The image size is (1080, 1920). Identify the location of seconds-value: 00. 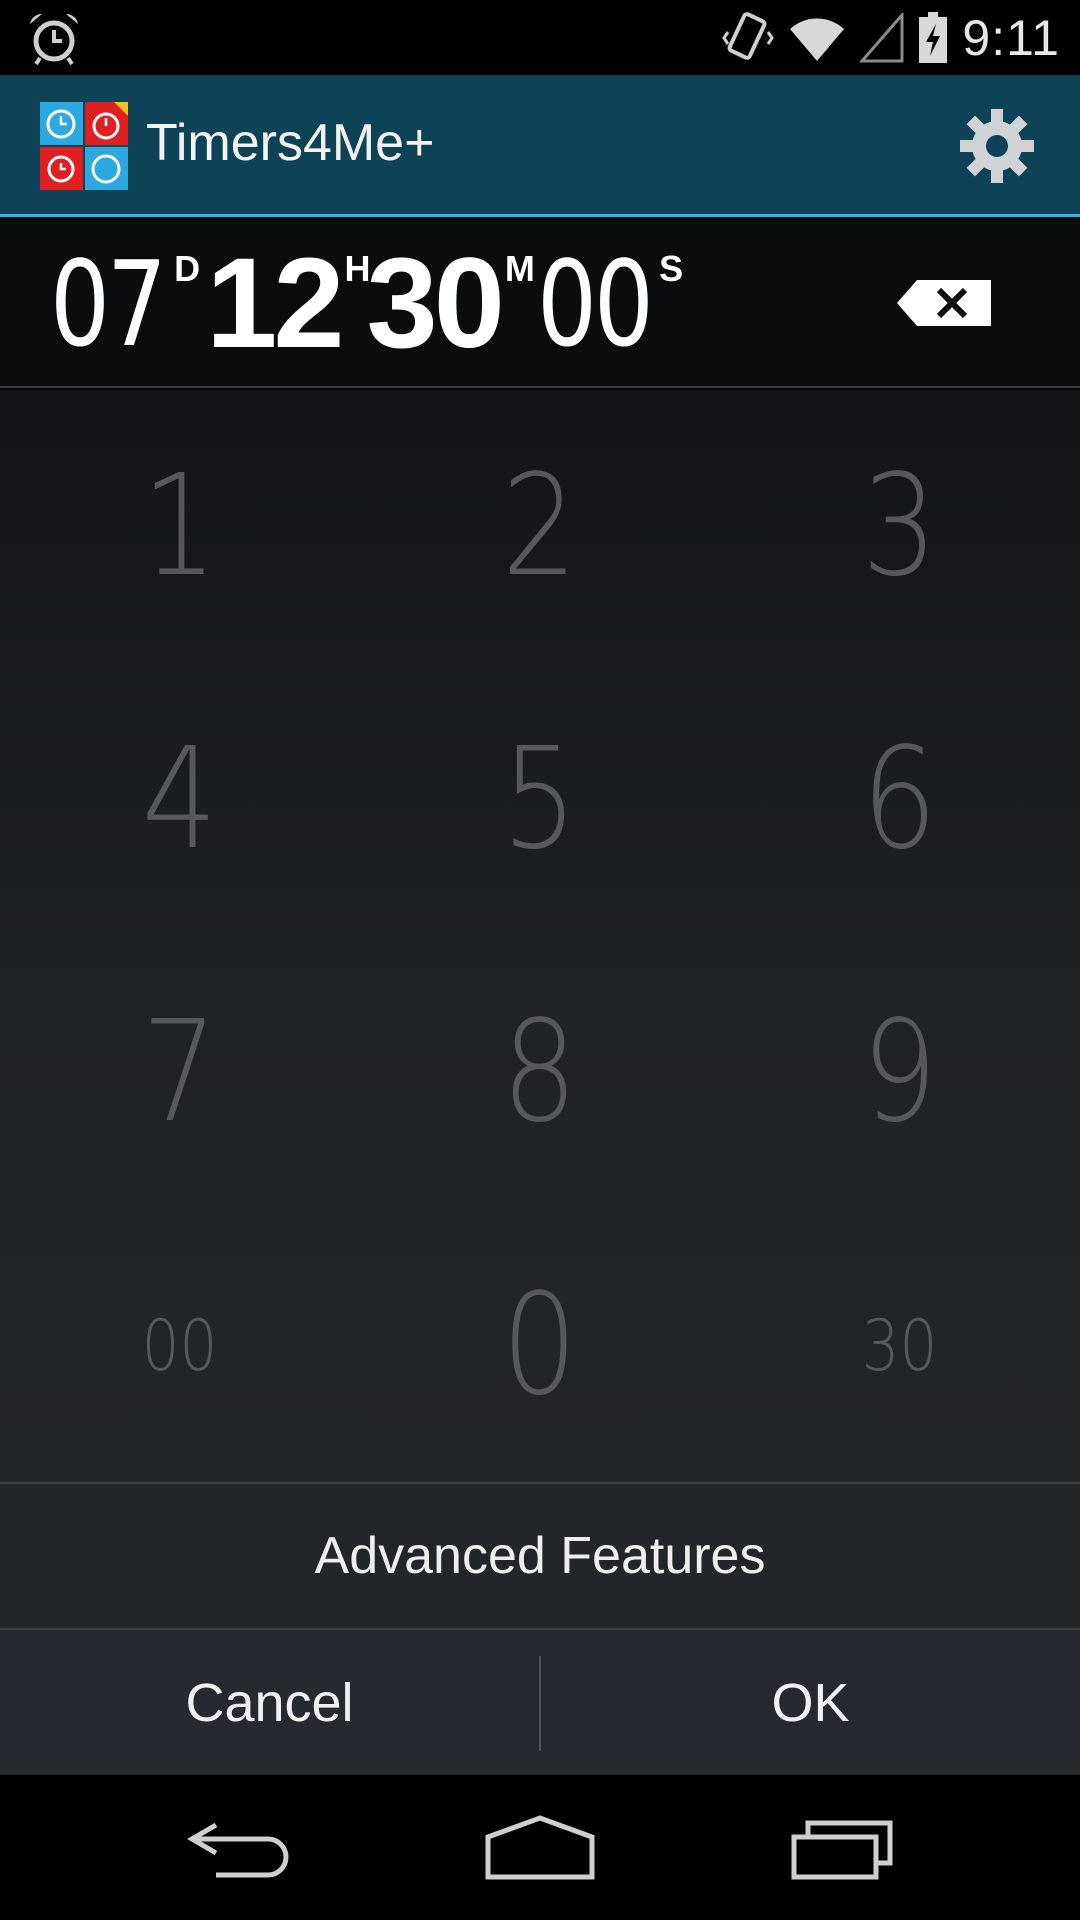
(595, 304).